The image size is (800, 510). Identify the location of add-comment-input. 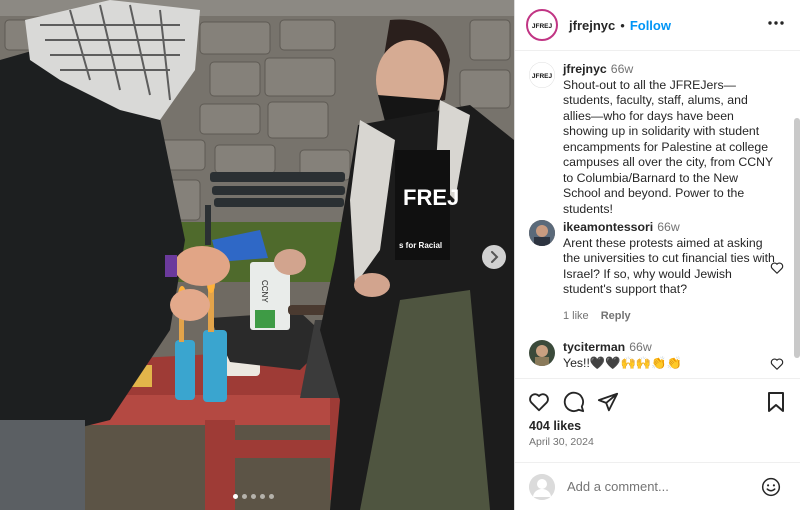
(657, 486).